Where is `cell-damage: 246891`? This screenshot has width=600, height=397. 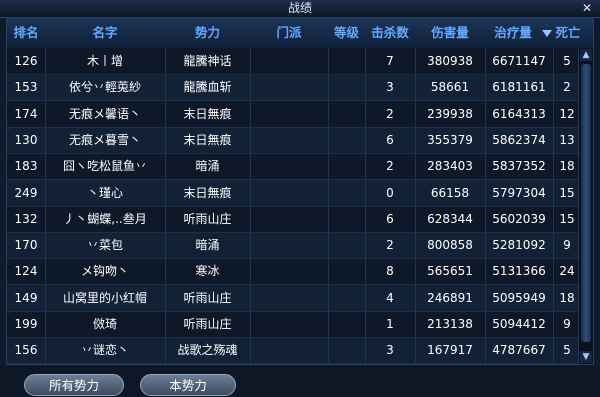
cell-damage: 246891 is located at coordinates (450, 297).